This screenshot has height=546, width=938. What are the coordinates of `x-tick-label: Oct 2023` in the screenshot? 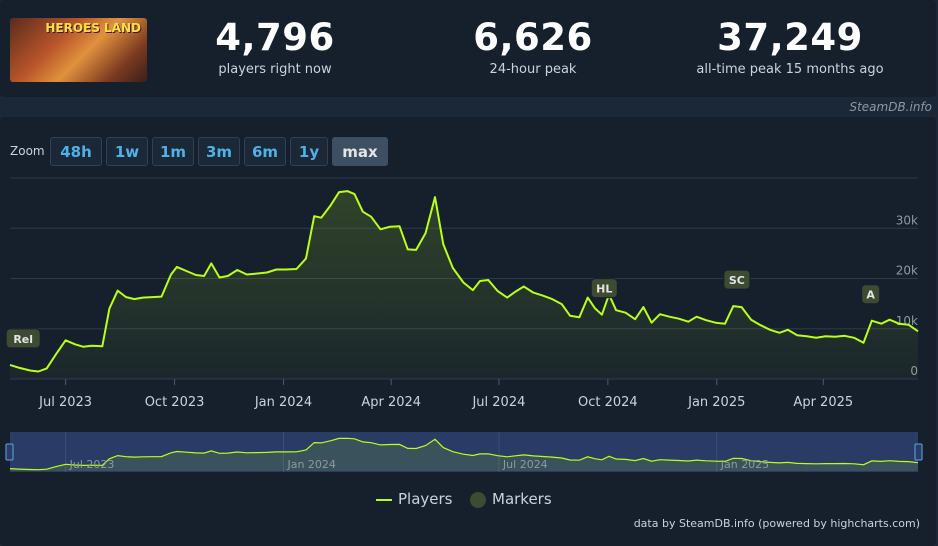 It's located at (175, 402).